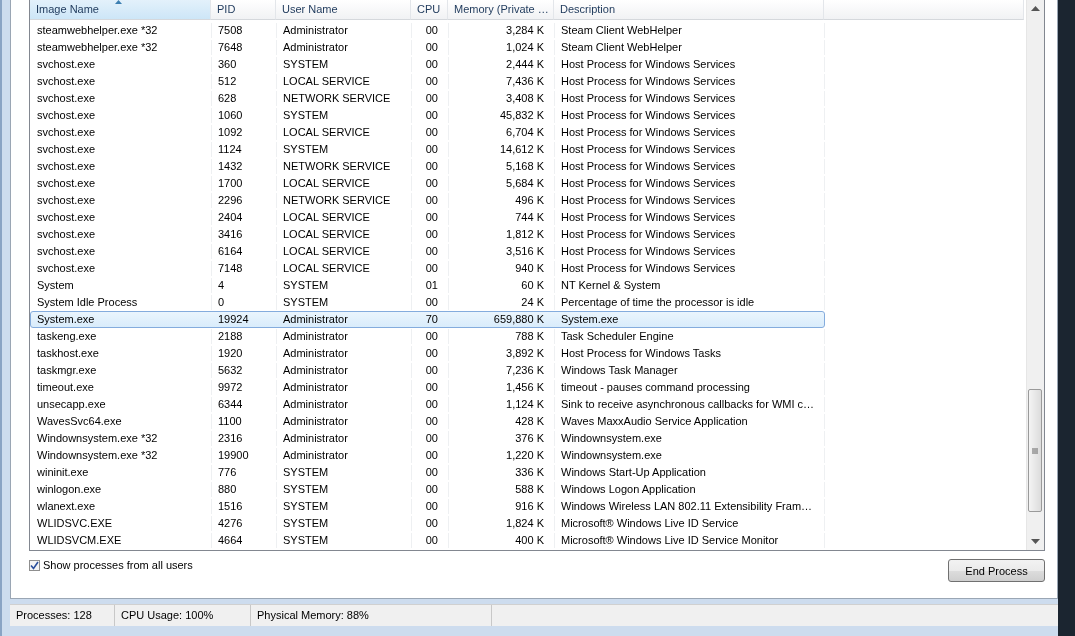  I want to click on column-header: PID, so click(243, 10).